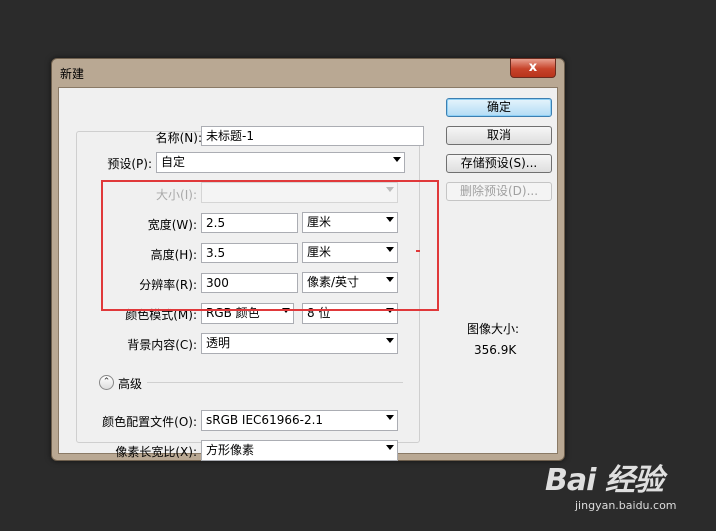 This screenshot has height=531, width=716. Describe the element at coordinates (173, 162) in the screenshot. I see `preset-value: 自定` at that location.